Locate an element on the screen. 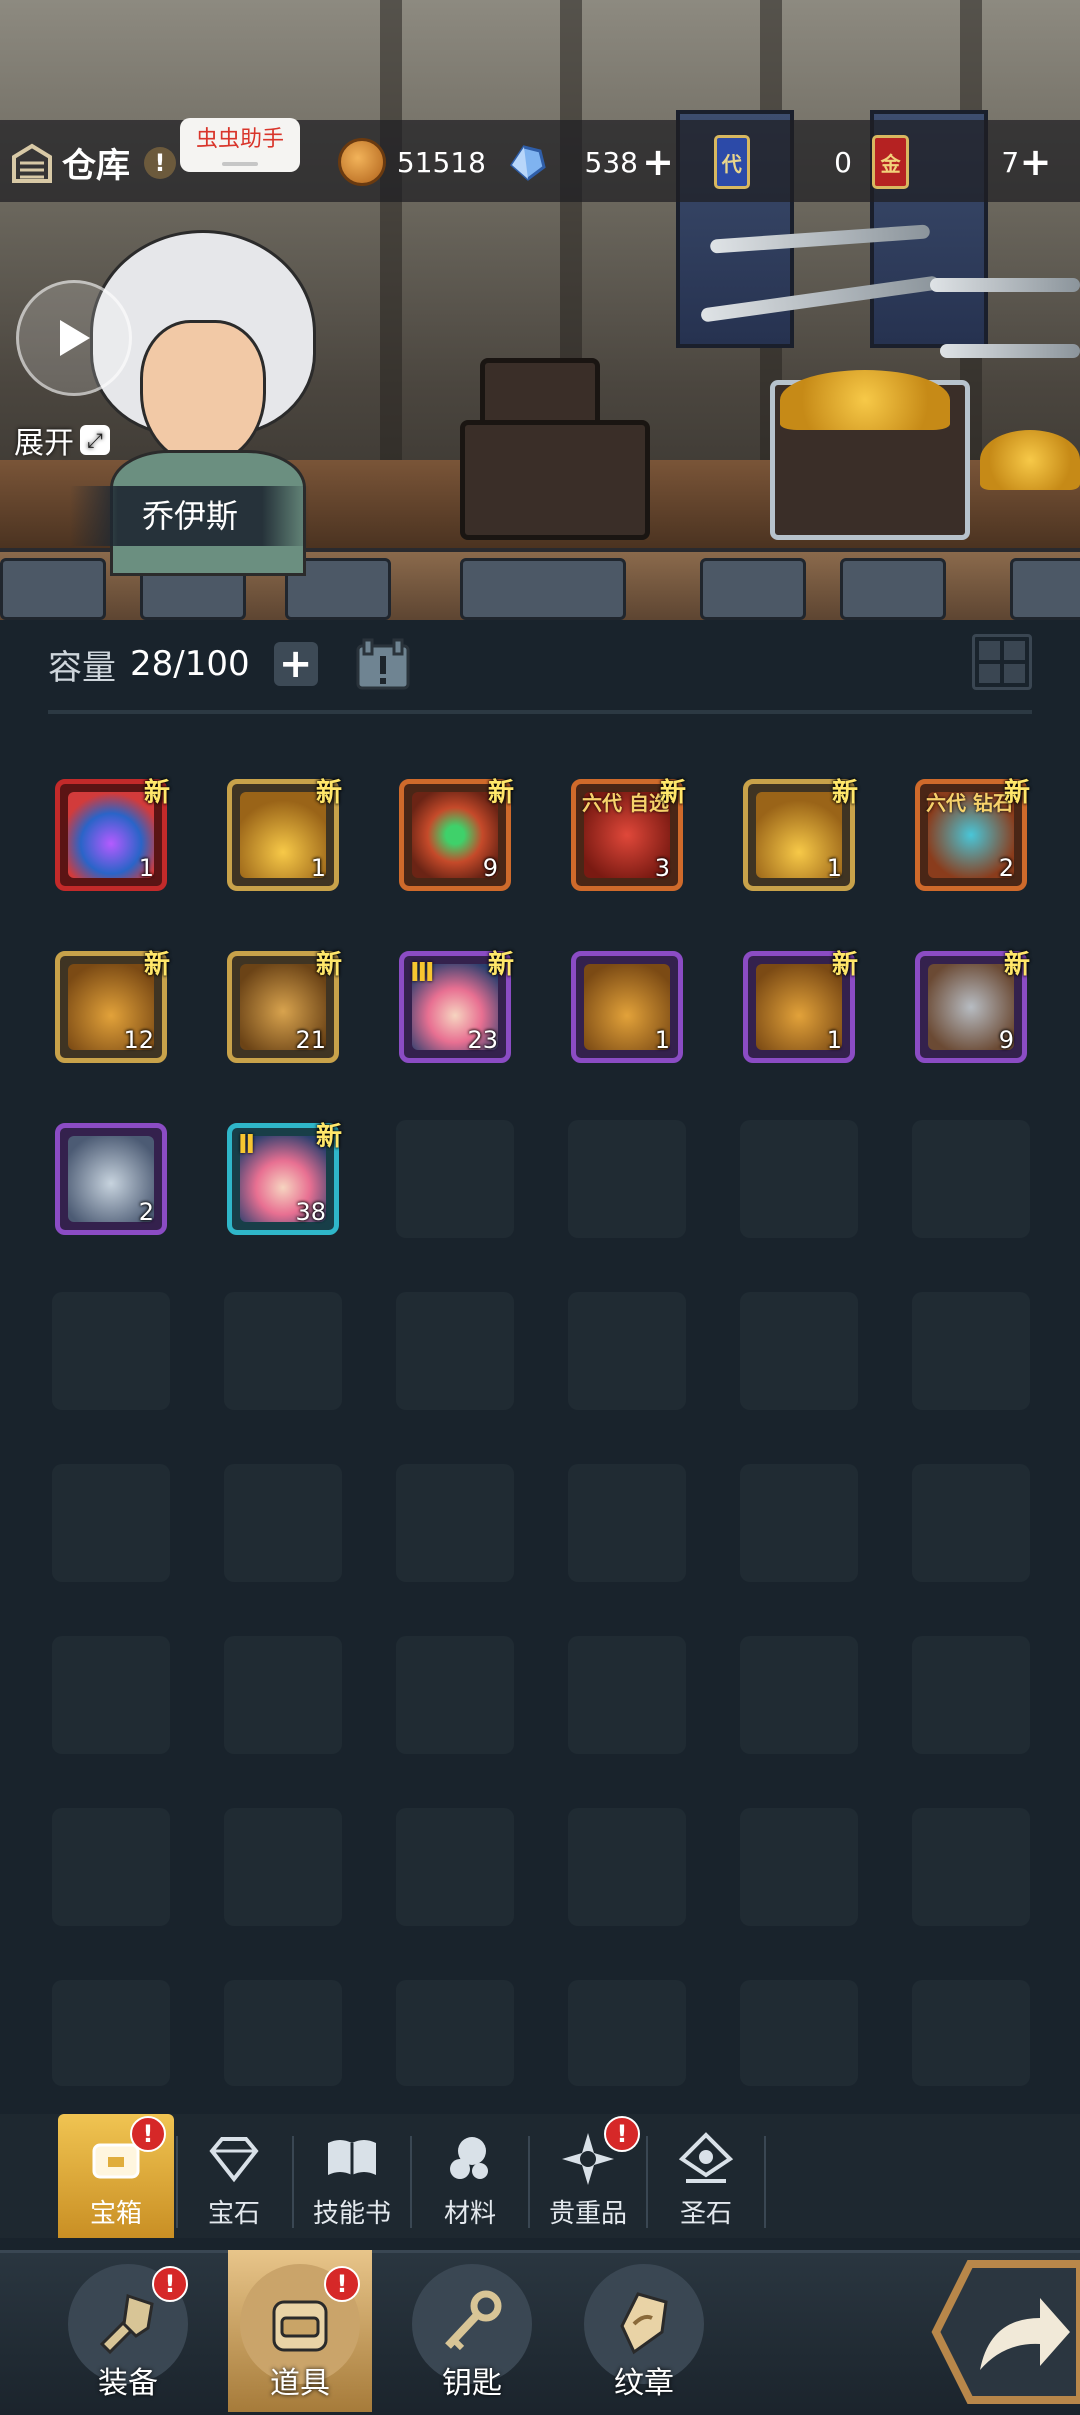  tab-valuables: 贵重品 ! is located at coordinates (588, 2176).